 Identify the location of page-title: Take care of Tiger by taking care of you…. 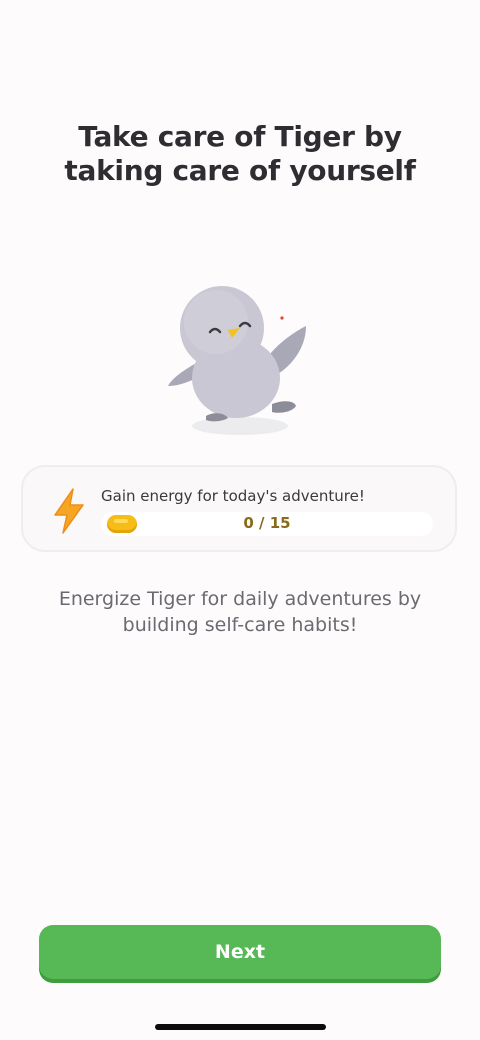
(240, 153).